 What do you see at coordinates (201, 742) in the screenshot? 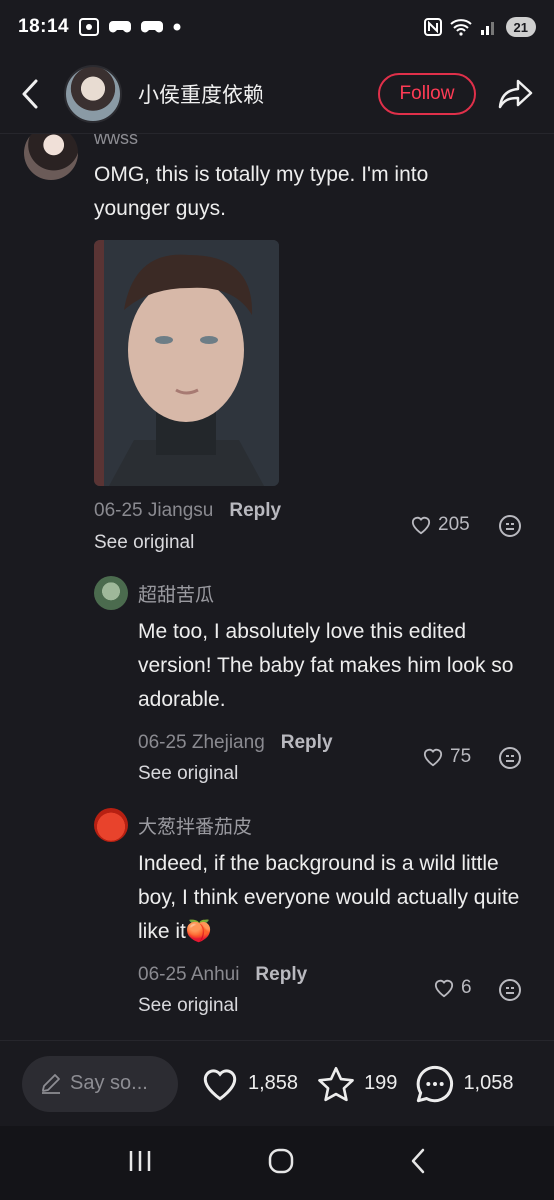
I see `reply-date-location: 06-25 Zhejiang` at bounding box center [201, 742].